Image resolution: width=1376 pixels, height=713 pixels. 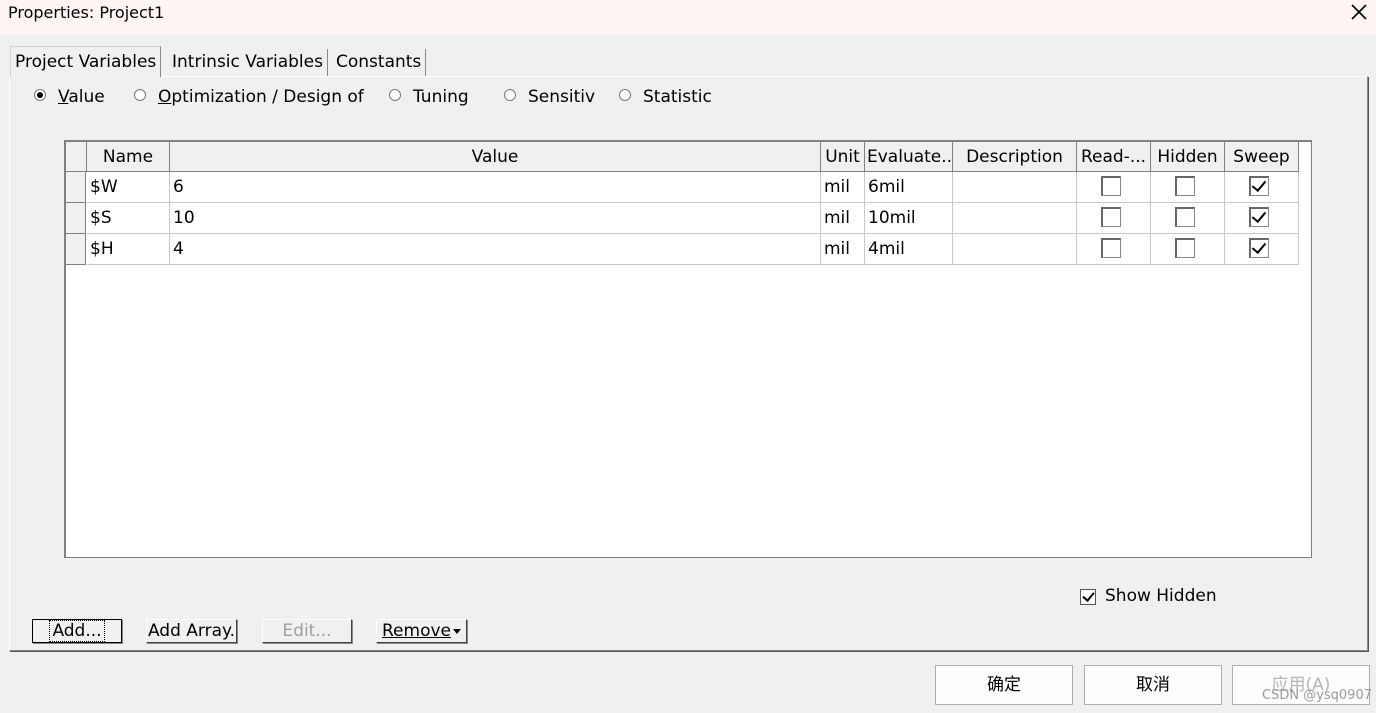 What do you see at coordinates (510, 95) in the screenshot?
I see `radio-sensitivity-dot` at bounding box center [510, 95].